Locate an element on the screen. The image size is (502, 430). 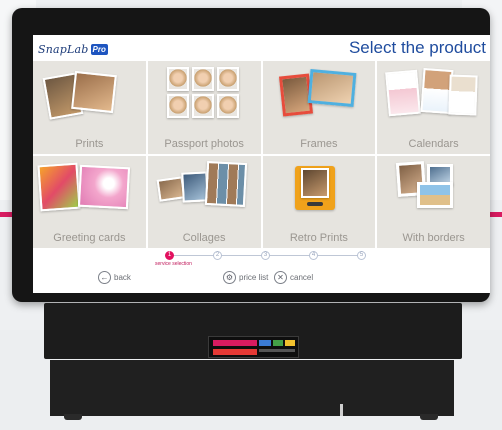
tile-label-prints: Prints is located at coordinates (89, 143).